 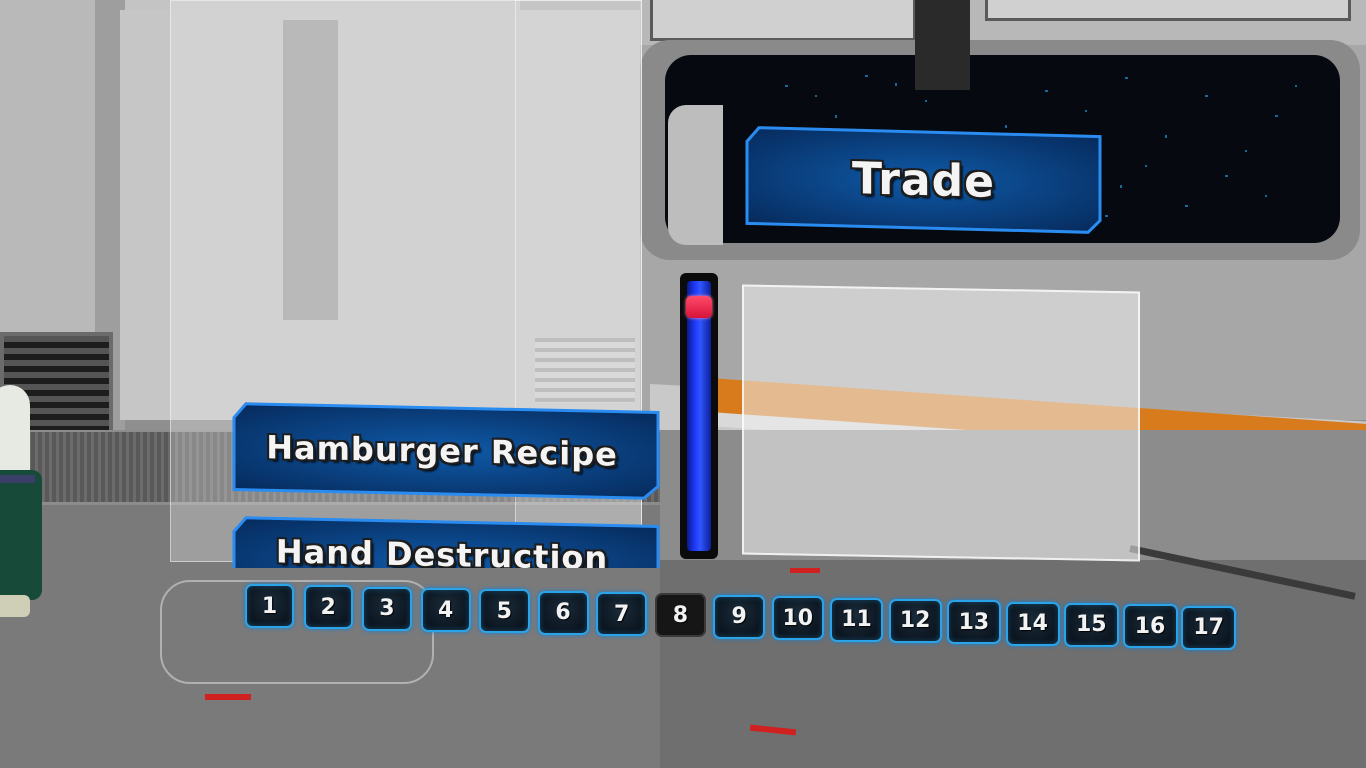 What do you see at coordinates (941, 423) in the screenshot?
I see `item-preview-panel` at bounding box center [941, 423].